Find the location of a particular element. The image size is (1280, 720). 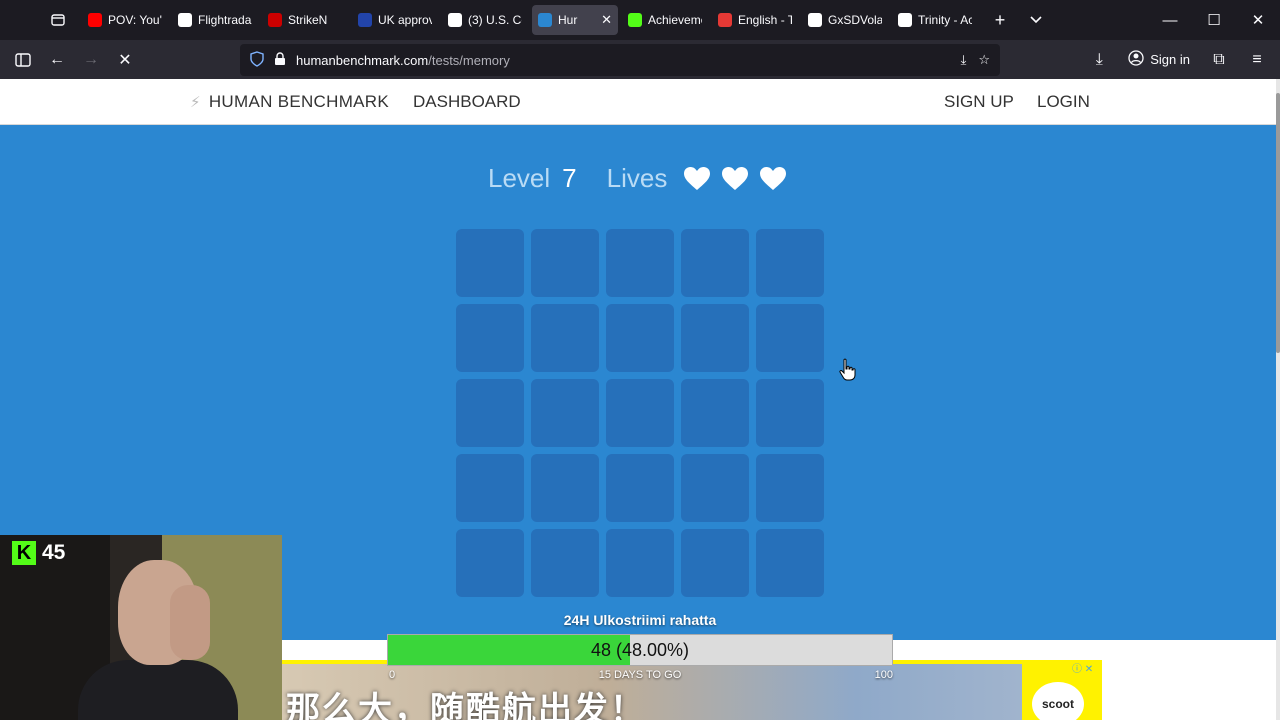

new-tab-button: + is located at coordinates (1000, 20).